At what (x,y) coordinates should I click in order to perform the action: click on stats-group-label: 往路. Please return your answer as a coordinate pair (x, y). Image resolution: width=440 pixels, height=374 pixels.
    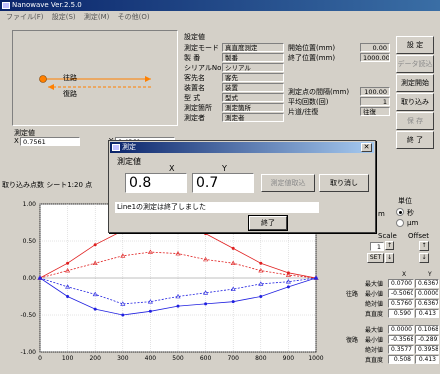
    Looking at the image, I should click on (352, 294).